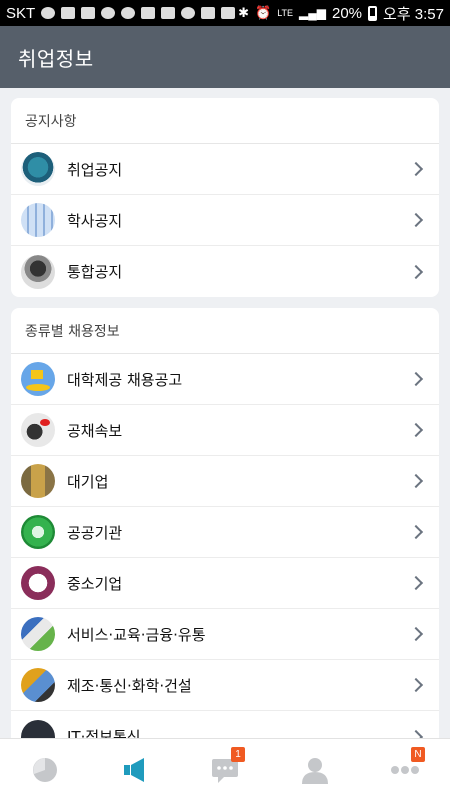 The image size is (450, 800). I want to click on nav-home, so click(45, 770).